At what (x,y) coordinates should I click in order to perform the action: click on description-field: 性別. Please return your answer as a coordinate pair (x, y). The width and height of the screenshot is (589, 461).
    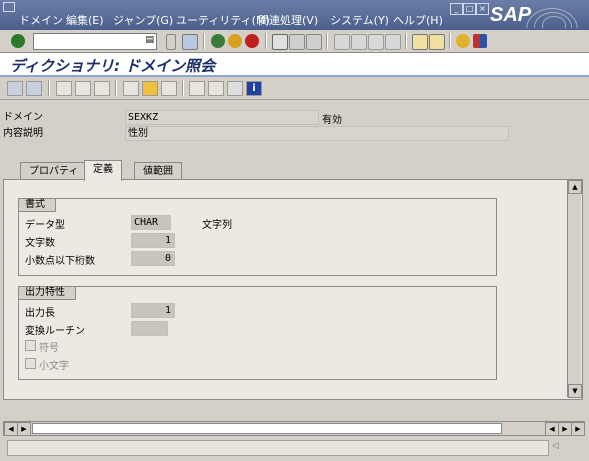
    Looking at the image, I should click on (317, 133).